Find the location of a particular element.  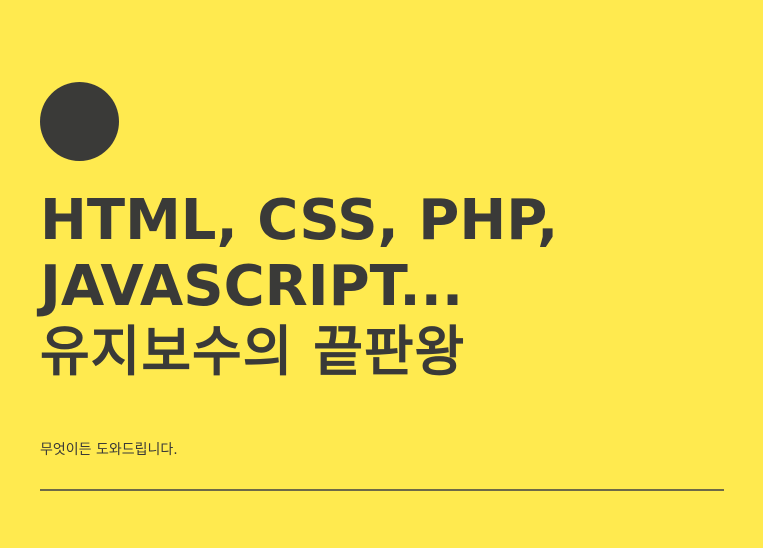

decorative-circle is located at coordinates (79, 121).